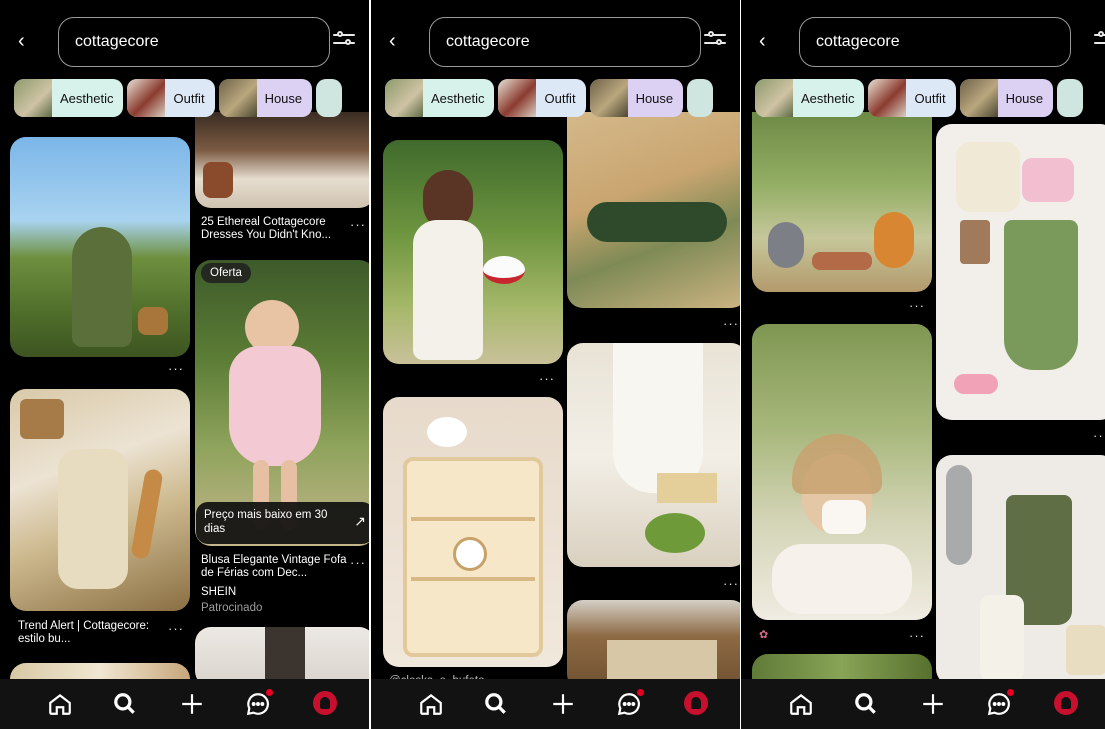 The width and height of the screenshot is (1105, 729). I want to click on promo-text: Preço mais baixo em 30 dias, so click(266, 522).